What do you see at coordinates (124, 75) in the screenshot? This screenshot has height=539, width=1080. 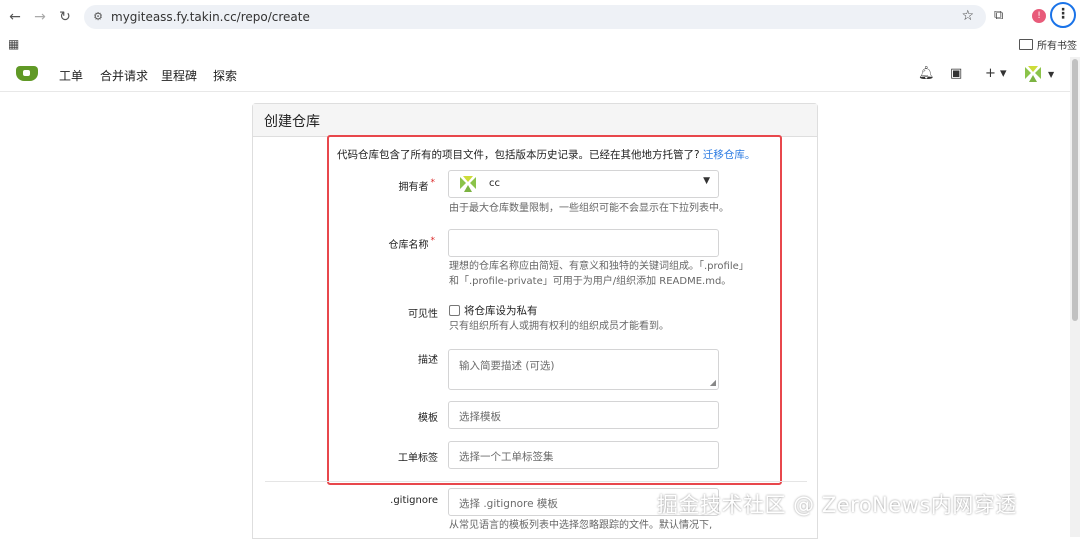 I see `nav-pulls: 合并请求` at bounding box center [124, 75].